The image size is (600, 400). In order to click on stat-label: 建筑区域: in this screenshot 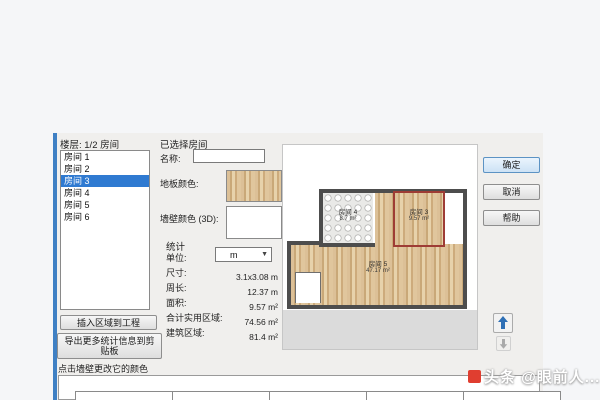, I will do `click(185, 333)`.